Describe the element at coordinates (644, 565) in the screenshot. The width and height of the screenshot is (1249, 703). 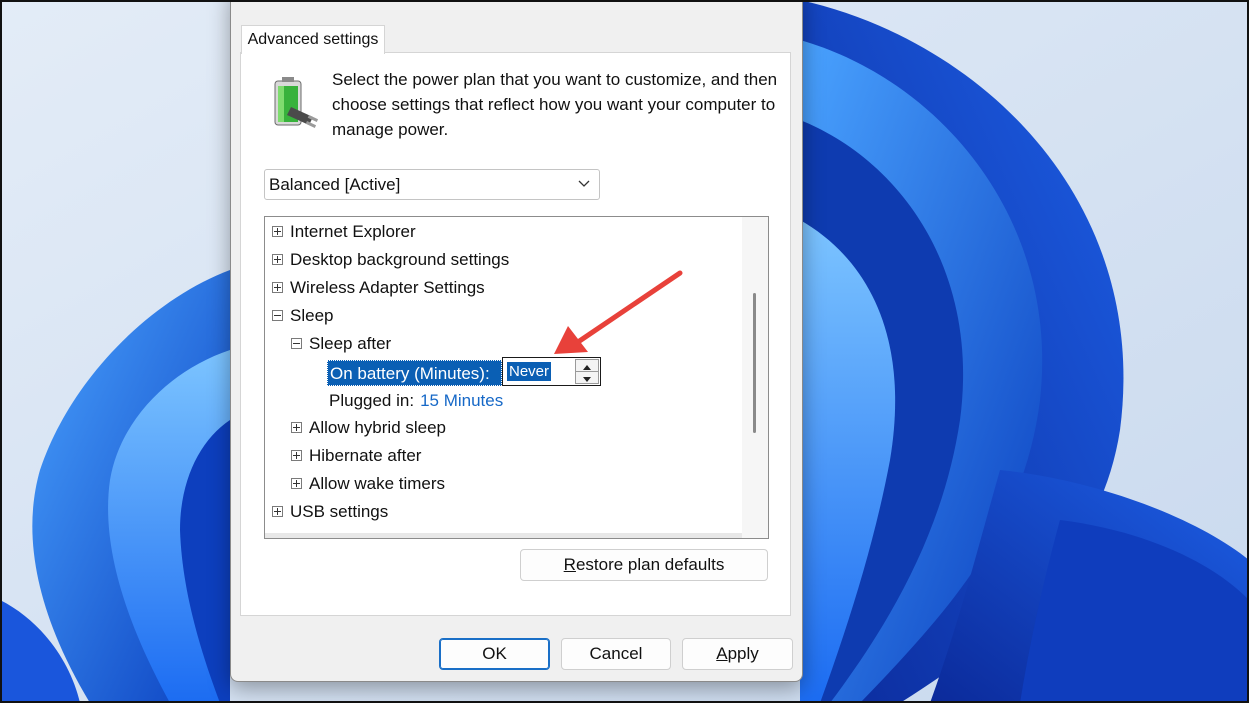
I see `restore-plan-defaults-button: Restore plan defaults` at that location.